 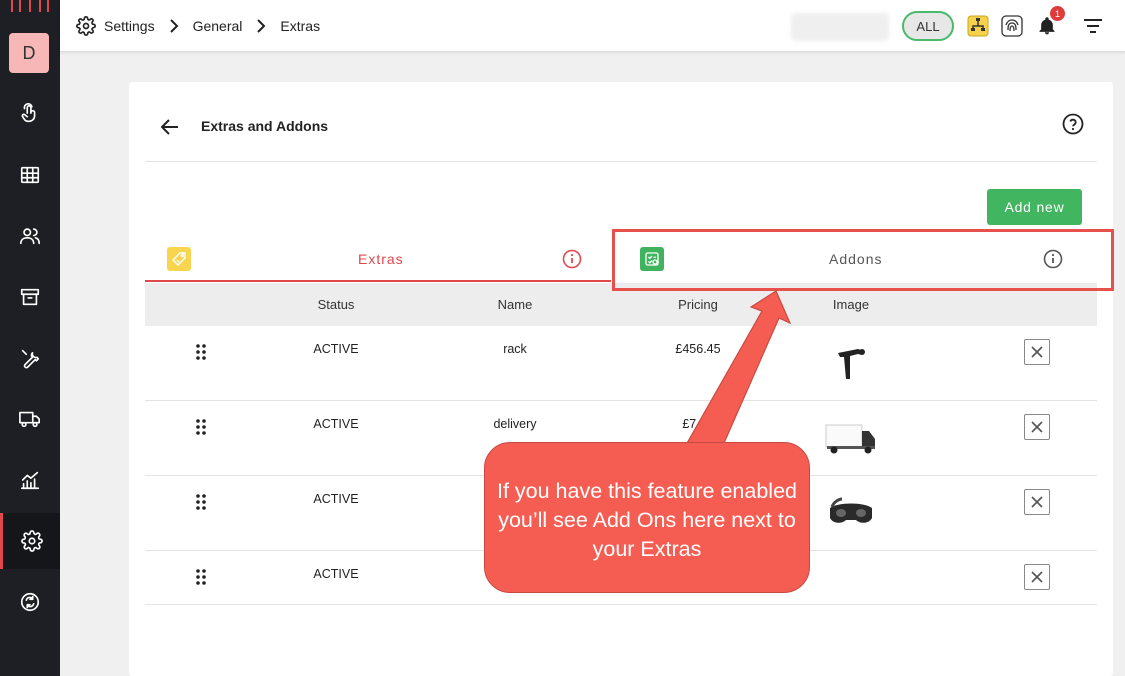 I want to click on sidebar-item-delivery, so click(x=30, y=419).